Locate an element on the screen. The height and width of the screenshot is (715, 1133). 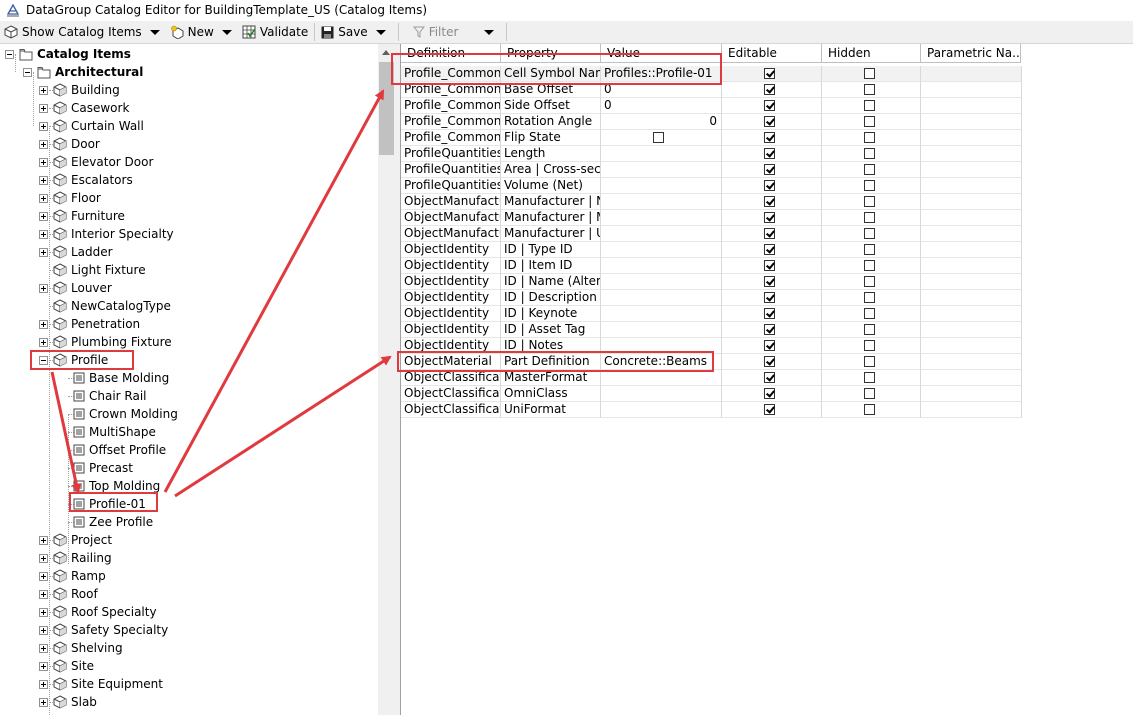
property-cell: Area | Cross-section is located at coordinates (551, 170).